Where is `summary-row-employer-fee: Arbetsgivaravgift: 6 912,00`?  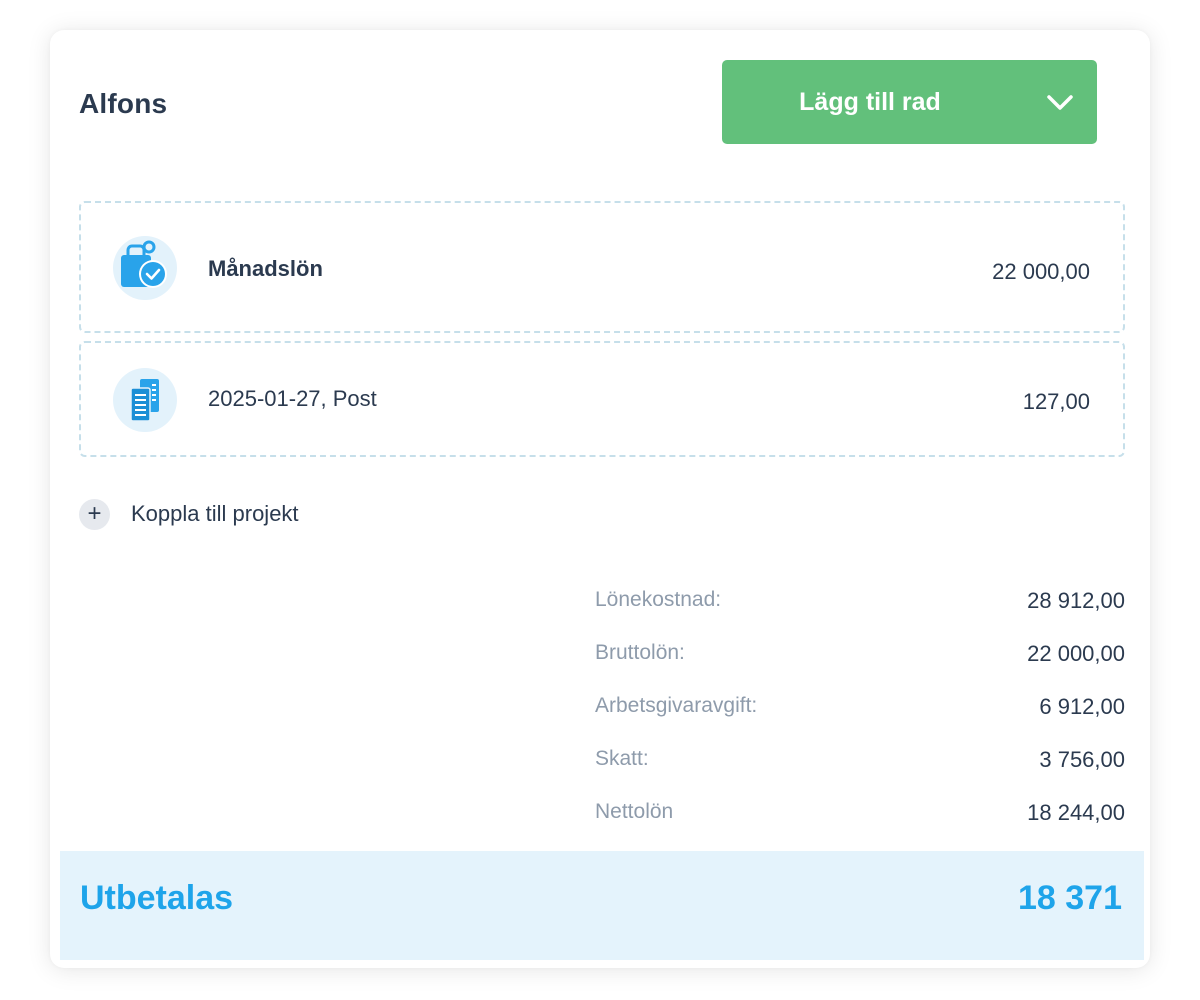 summary-row-employer-fee: Arbetsgivaravgift: 6 912,00 is located at coordinates (860, 709).